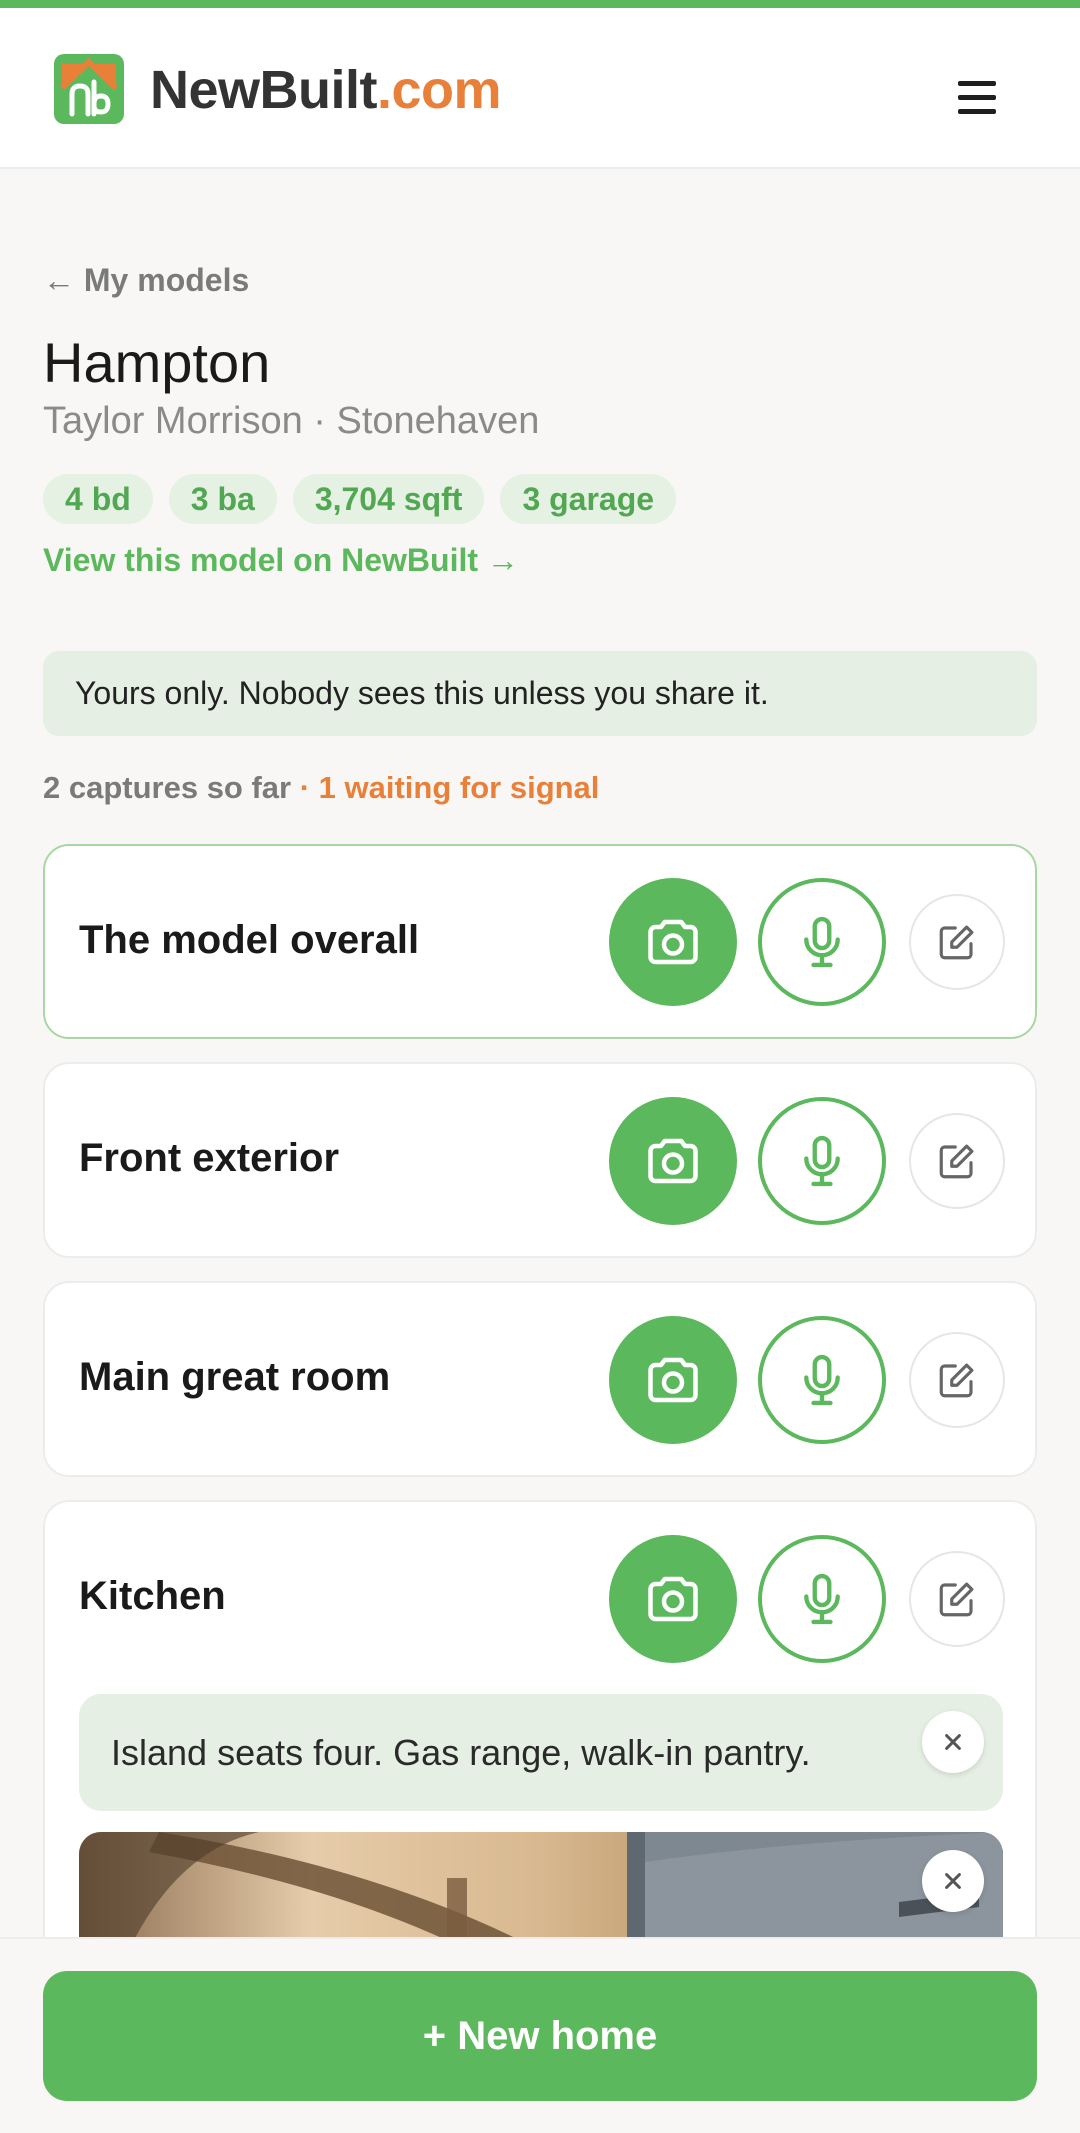  Describe the element at coordinates (540, 4) in the screenshot. I see `top-accent-bar` at that location.